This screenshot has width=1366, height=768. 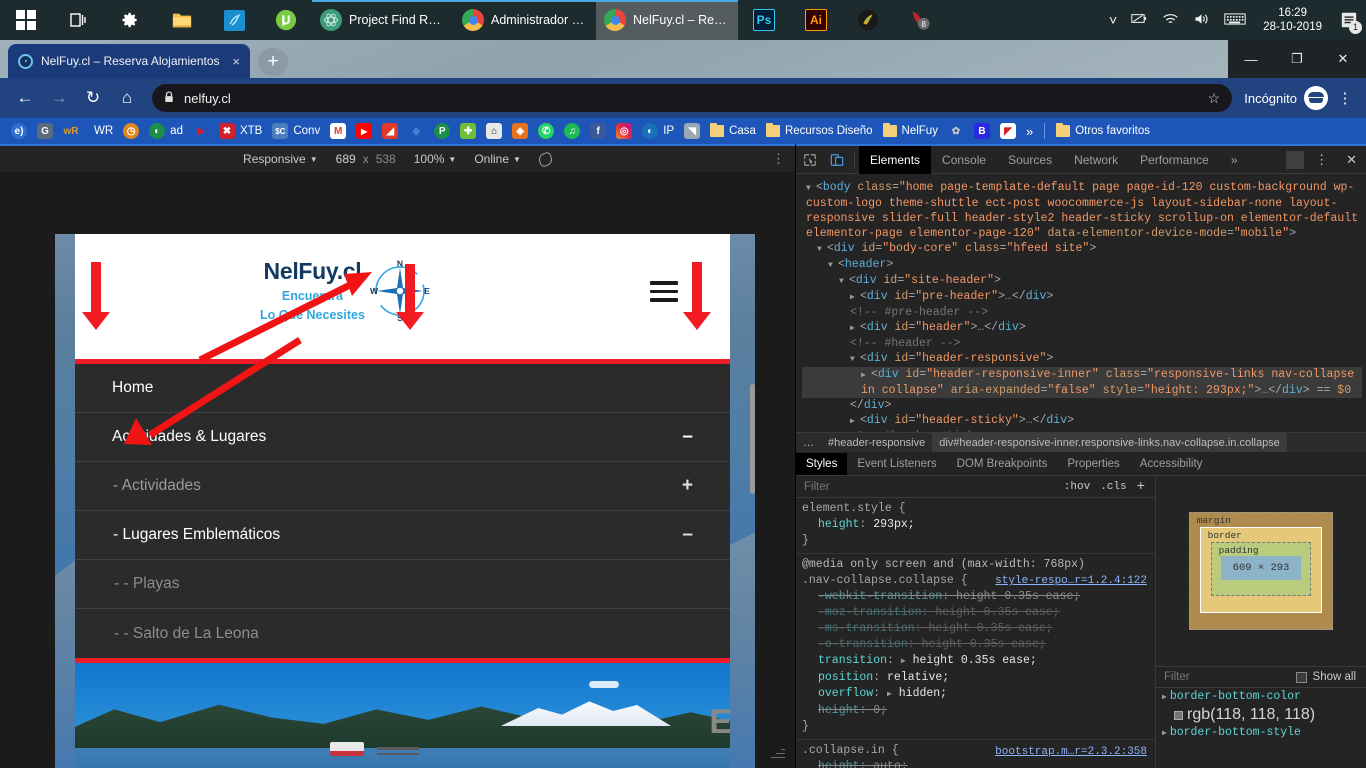 I want to click on bookmark-drop: ◆, so click(x=416, y=131).